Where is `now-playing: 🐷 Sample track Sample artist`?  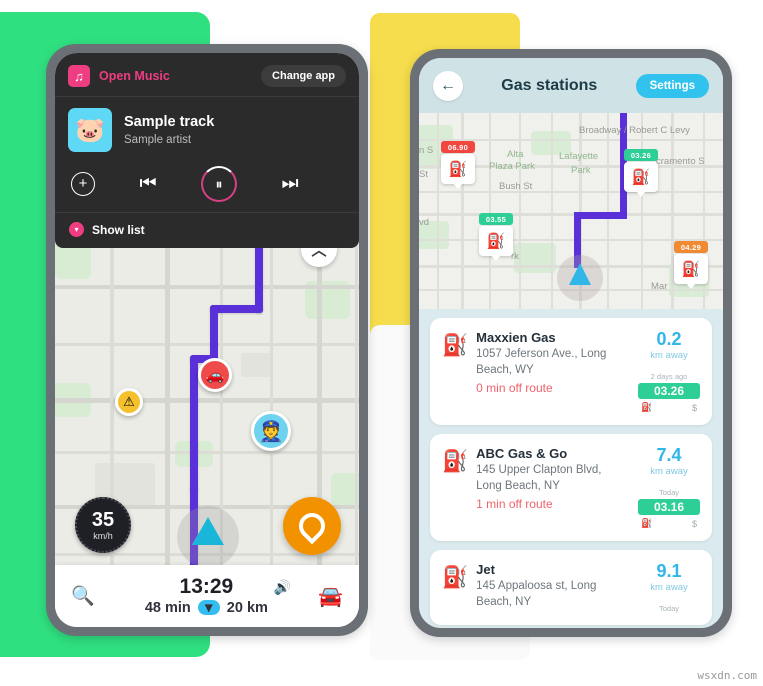
now-playing: 🐷 Sample track Sample artist is located at coordinates (207, 128).